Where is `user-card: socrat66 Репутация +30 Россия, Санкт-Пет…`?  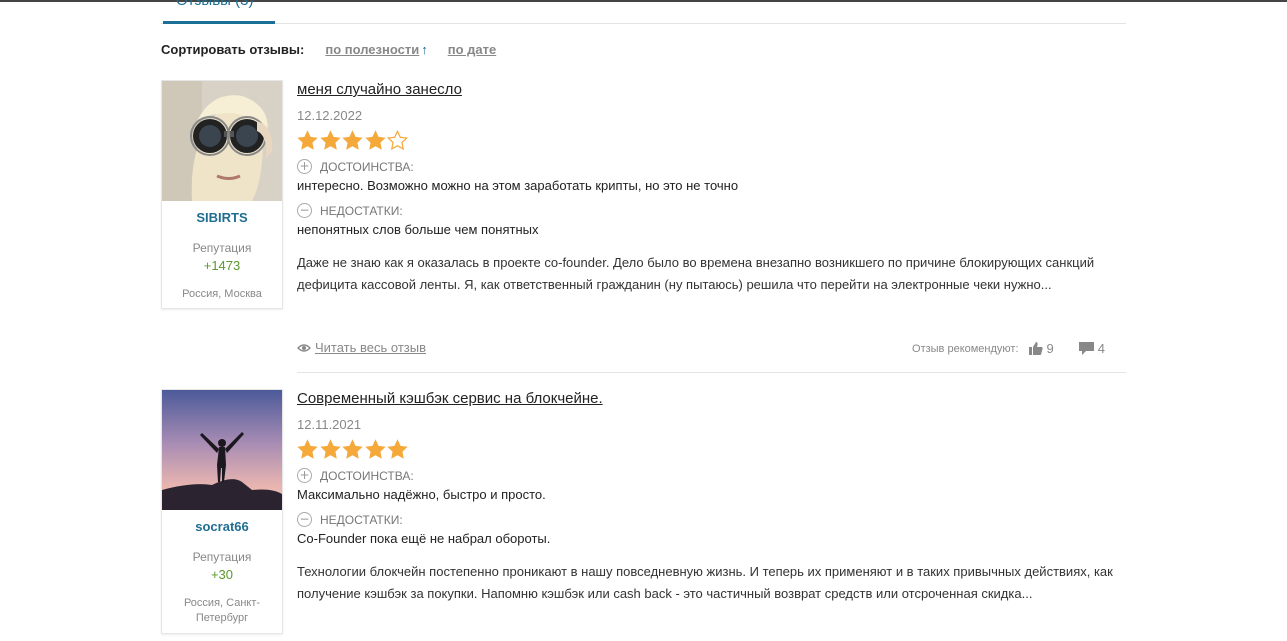 user-card: socrat66 Репутация +30 Россия, Санкт-Пет… is located at coordinates (222, 511).